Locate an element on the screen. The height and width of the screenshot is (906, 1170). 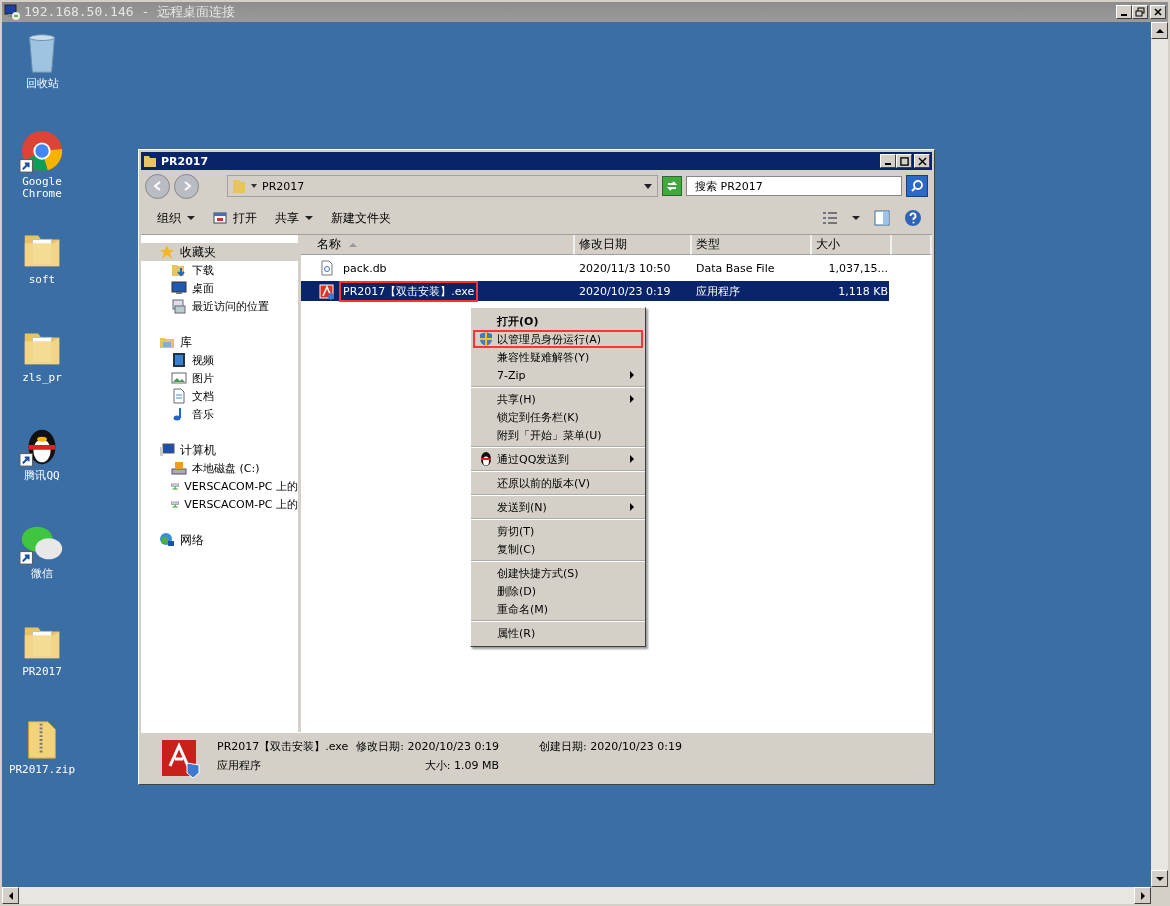
menu-item: 锁定到任务栏(K) is located at coordinates (558, 417).